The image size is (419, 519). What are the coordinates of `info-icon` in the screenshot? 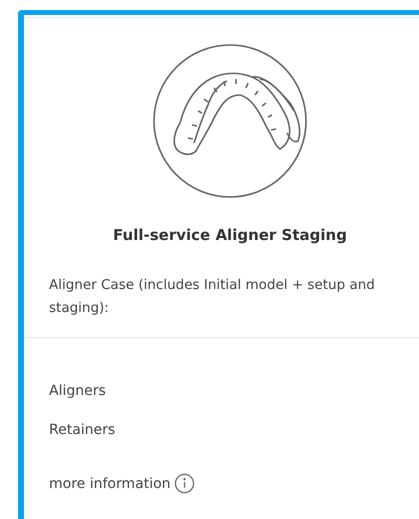 It's located at (184, 483).